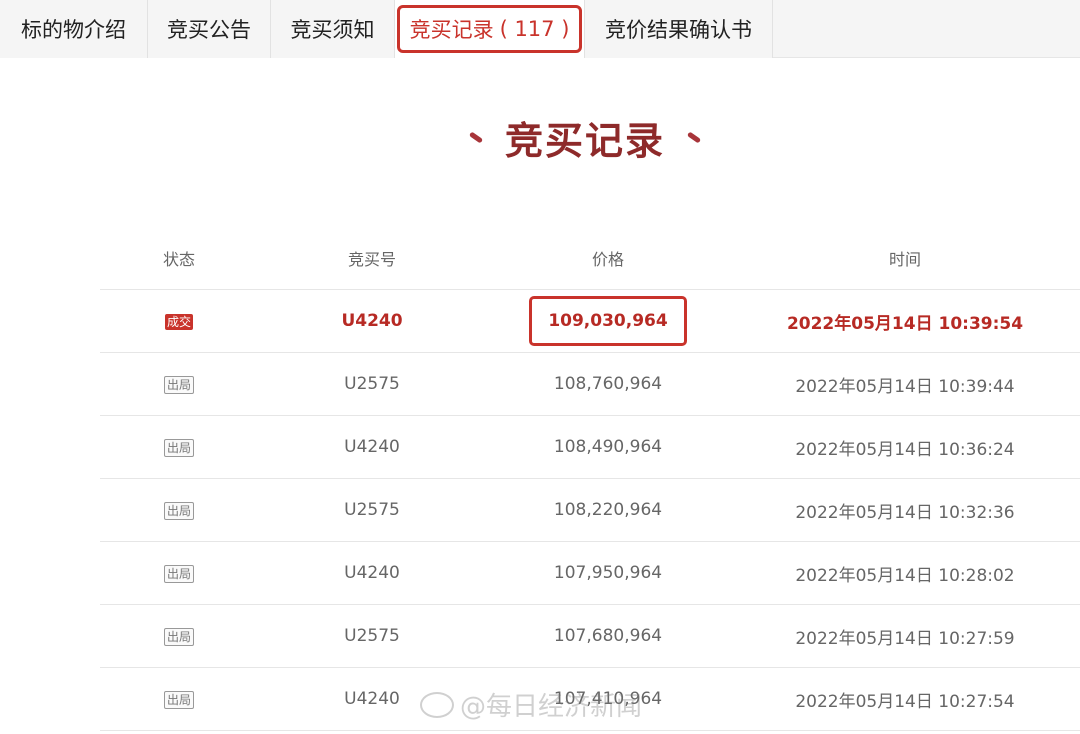  What do you see at coordinates (584, 140) in the screenshot?
I see `page-title: 竞买记录` at bounding box center [584, 140].